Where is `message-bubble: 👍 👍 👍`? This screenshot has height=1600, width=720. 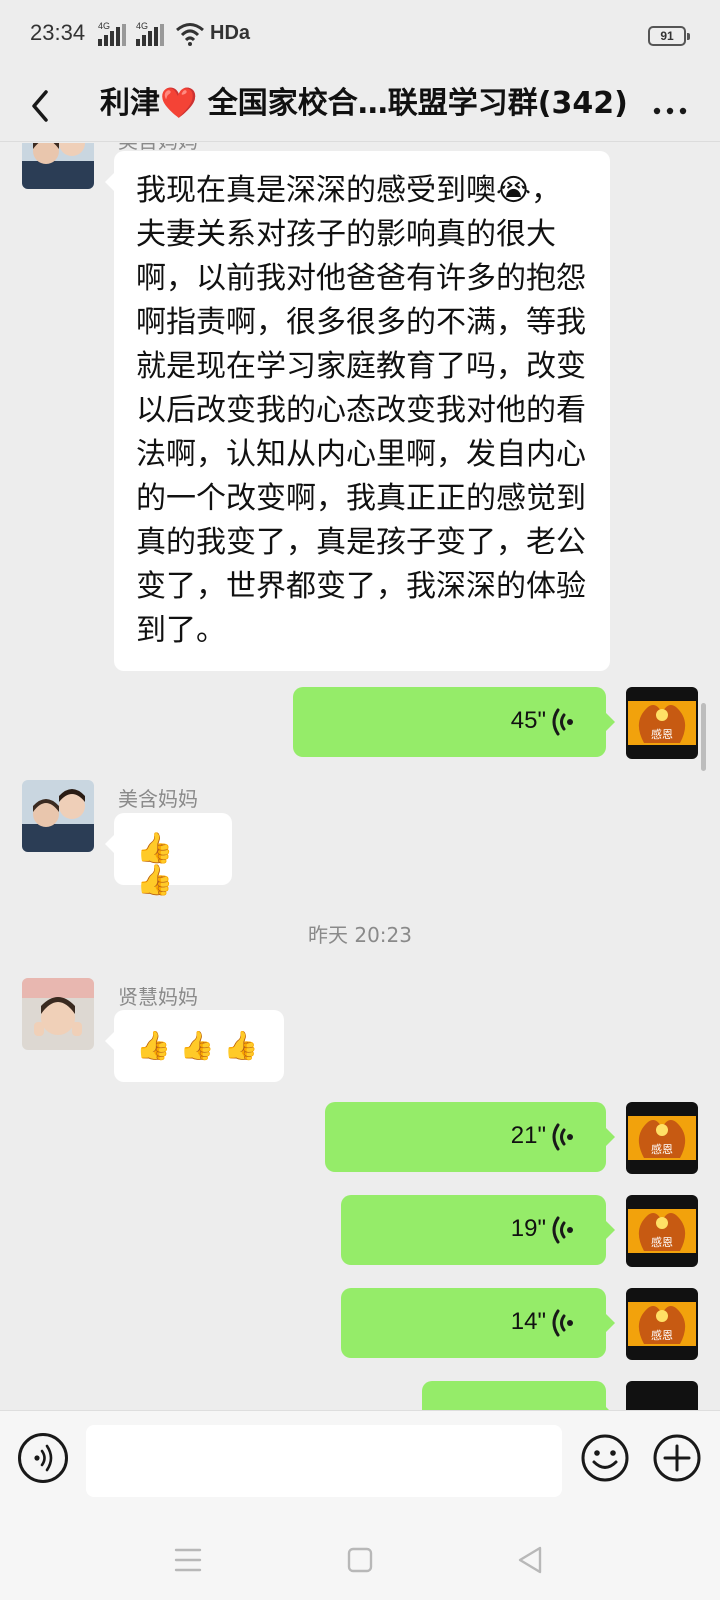 message-bubble: 👍 👍 👍 is located at coordinates (194, 1046).